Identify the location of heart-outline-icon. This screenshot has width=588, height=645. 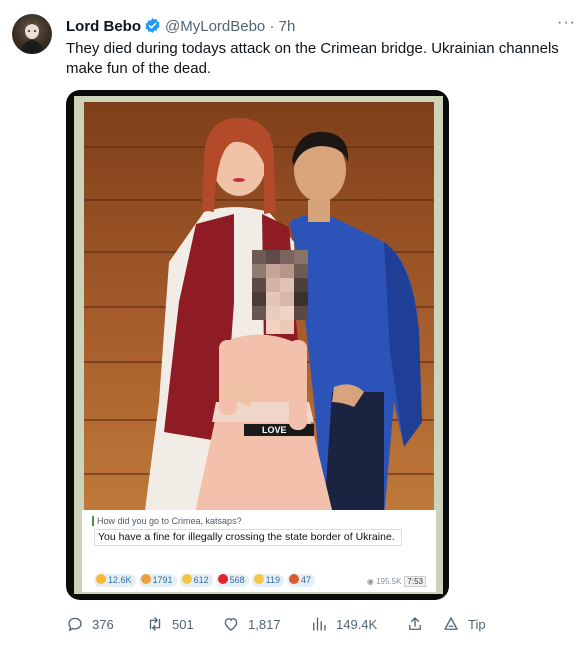
(231, 624).